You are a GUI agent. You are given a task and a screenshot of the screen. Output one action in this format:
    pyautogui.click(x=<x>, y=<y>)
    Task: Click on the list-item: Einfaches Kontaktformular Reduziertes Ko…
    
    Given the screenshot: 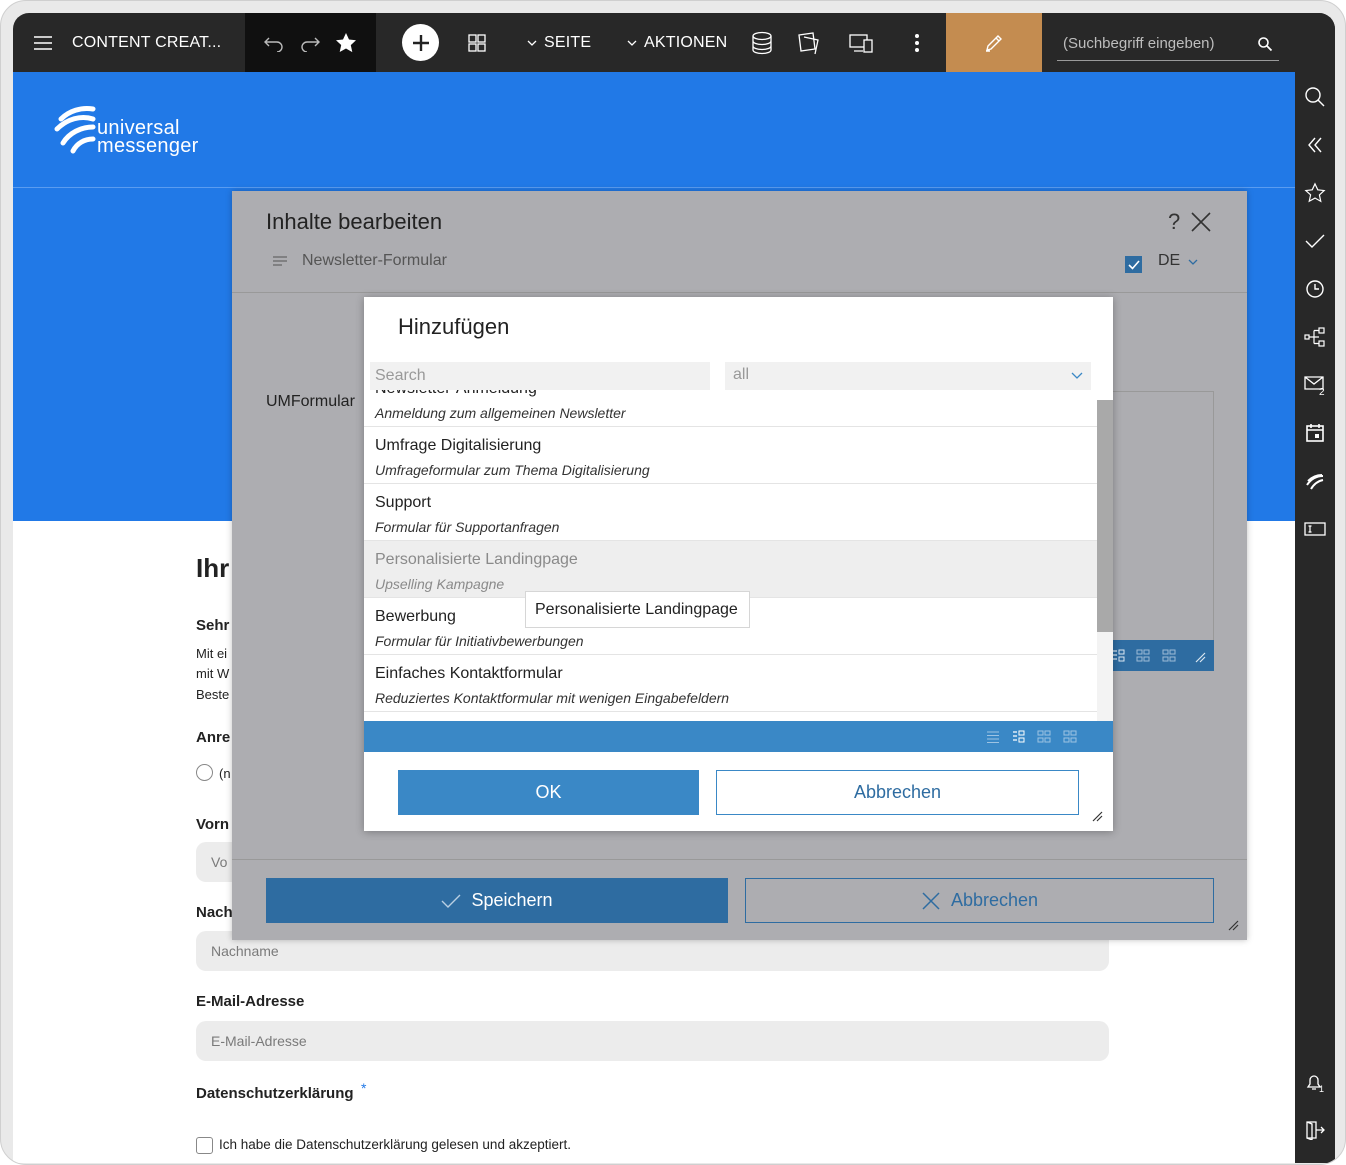 What is the action you would take?
    pyautogui.click(x=730, y=683)
    